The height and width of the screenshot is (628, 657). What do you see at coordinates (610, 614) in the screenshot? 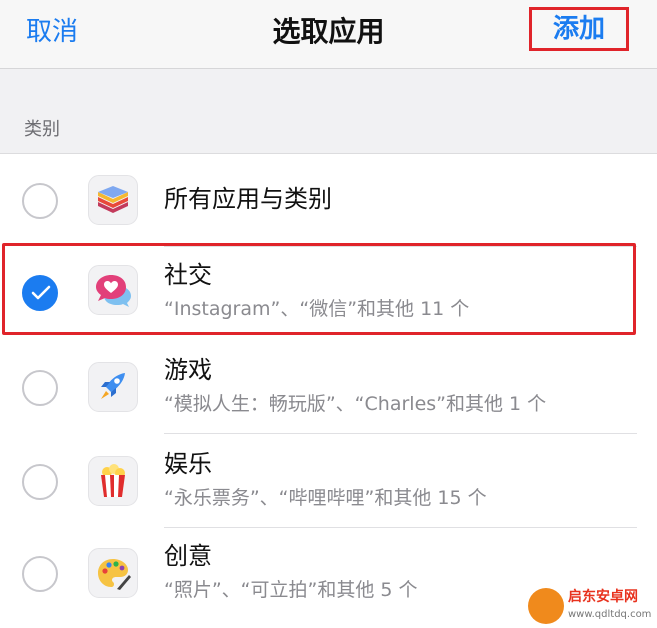
I see `watermark-url: www.qdltdq.com` at bounding box center [610, 614].